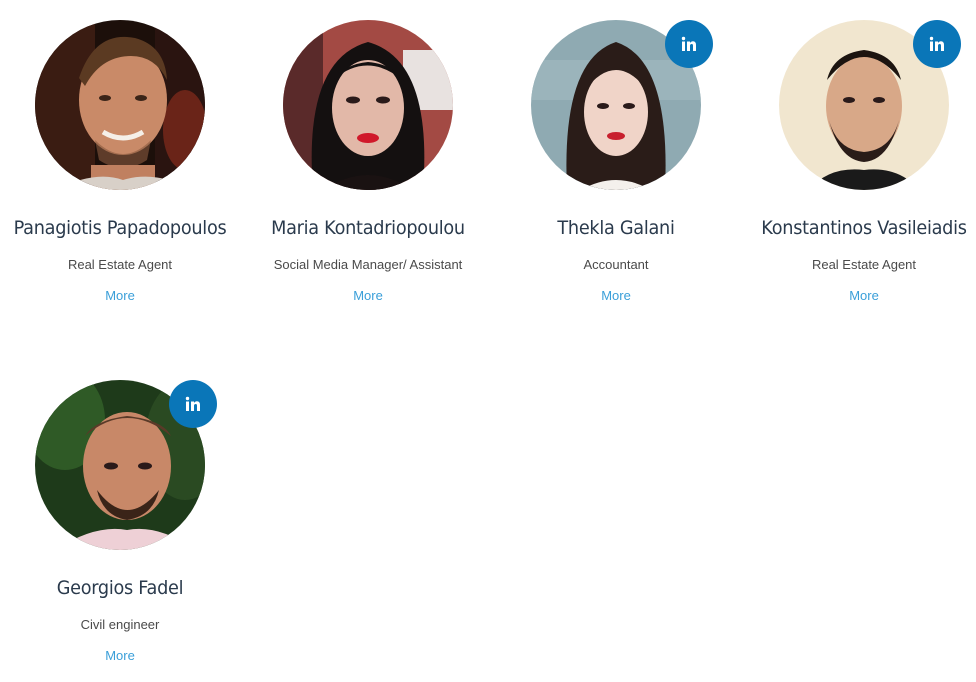  I want to click on member-role: Social Media Manager/ Assistant, so click(368, 264).